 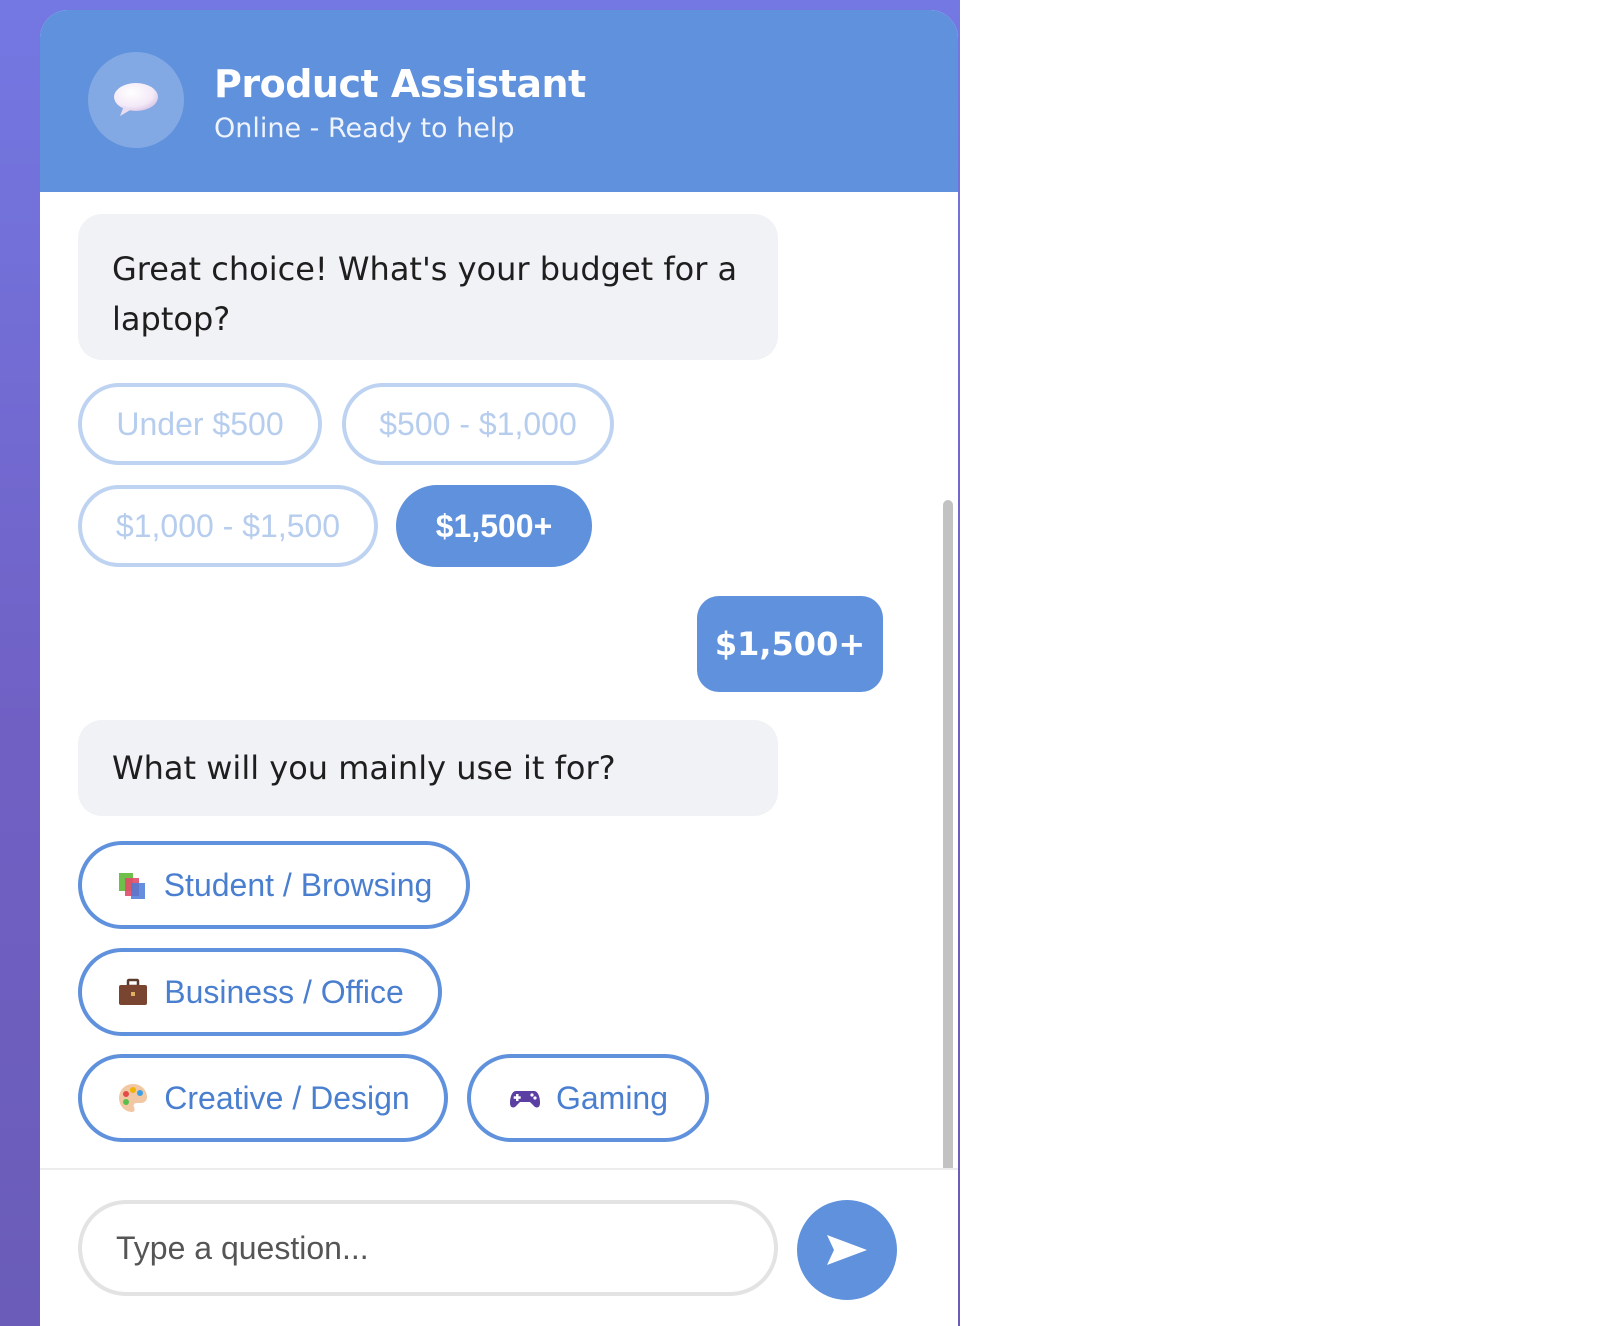 I want to click on books-icon, so click(x=131, y=886).